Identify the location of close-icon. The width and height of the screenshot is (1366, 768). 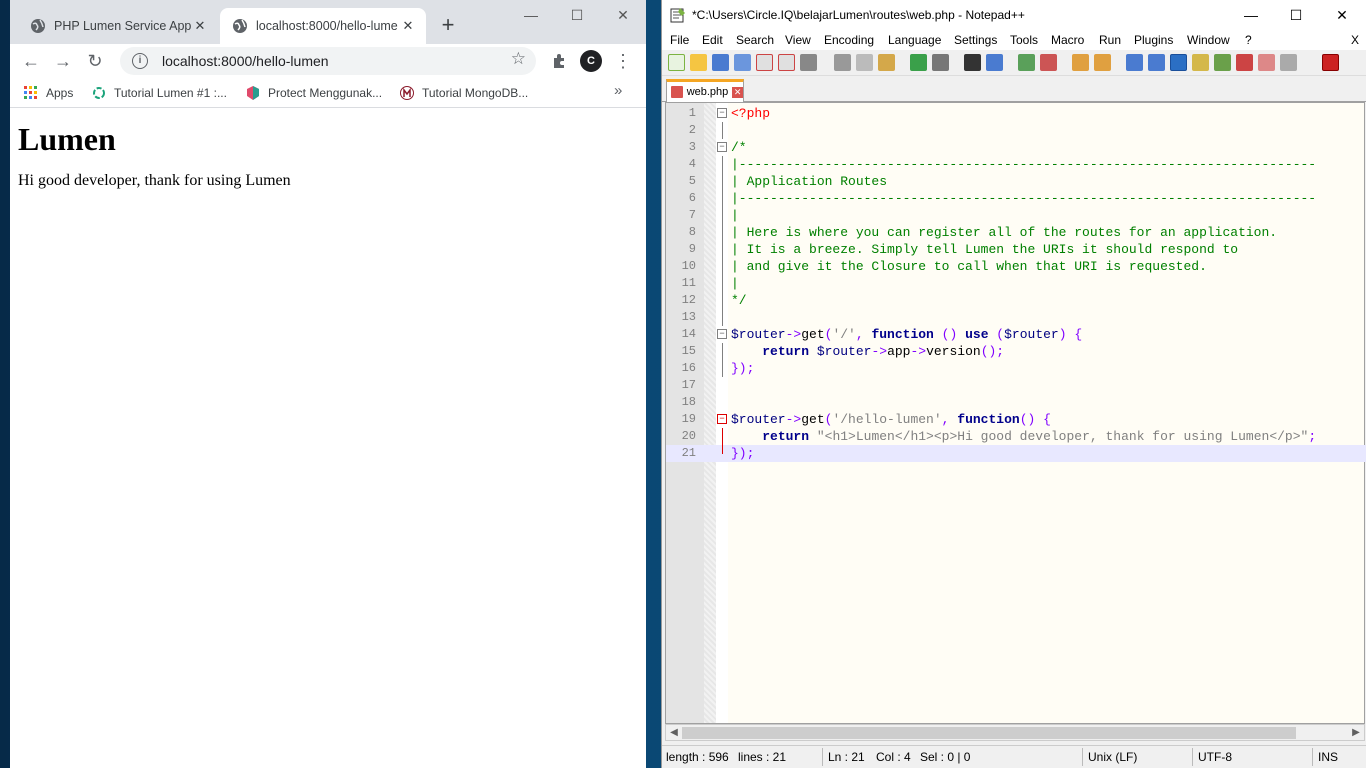
(764, 62).